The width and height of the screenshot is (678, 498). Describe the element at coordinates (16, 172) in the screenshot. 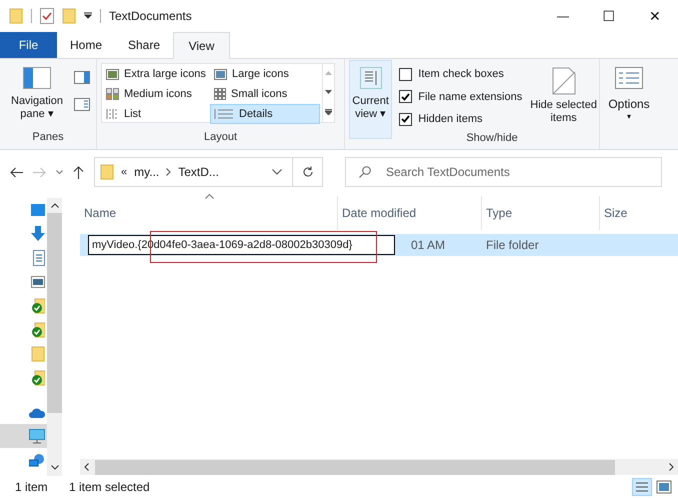

I see `back-arrow-icon` at that location.